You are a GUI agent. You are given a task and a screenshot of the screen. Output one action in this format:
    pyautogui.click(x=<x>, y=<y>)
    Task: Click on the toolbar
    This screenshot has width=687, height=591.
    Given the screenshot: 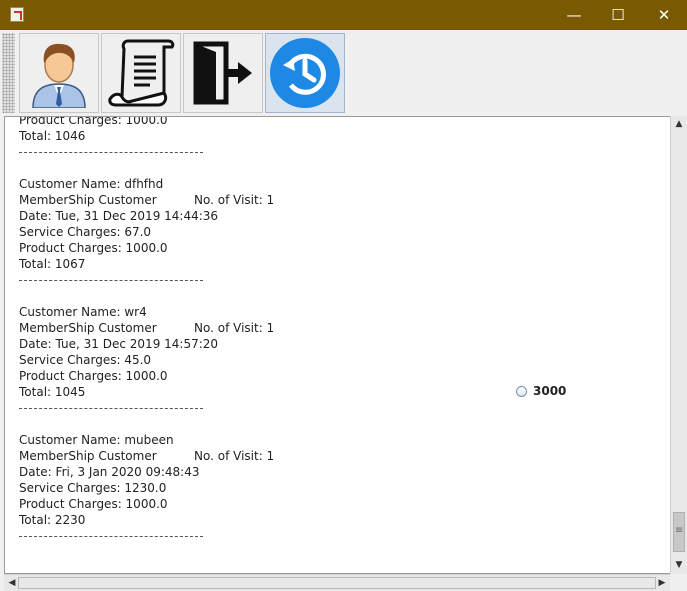 What is the action you would take?
    pyautogui.click(x=343, y=73)
    